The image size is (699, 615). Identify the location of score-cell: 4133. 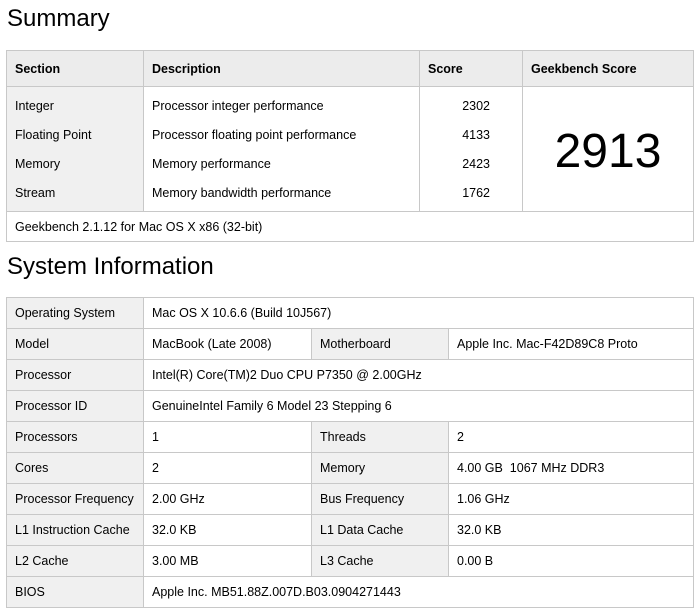
(471, 134).